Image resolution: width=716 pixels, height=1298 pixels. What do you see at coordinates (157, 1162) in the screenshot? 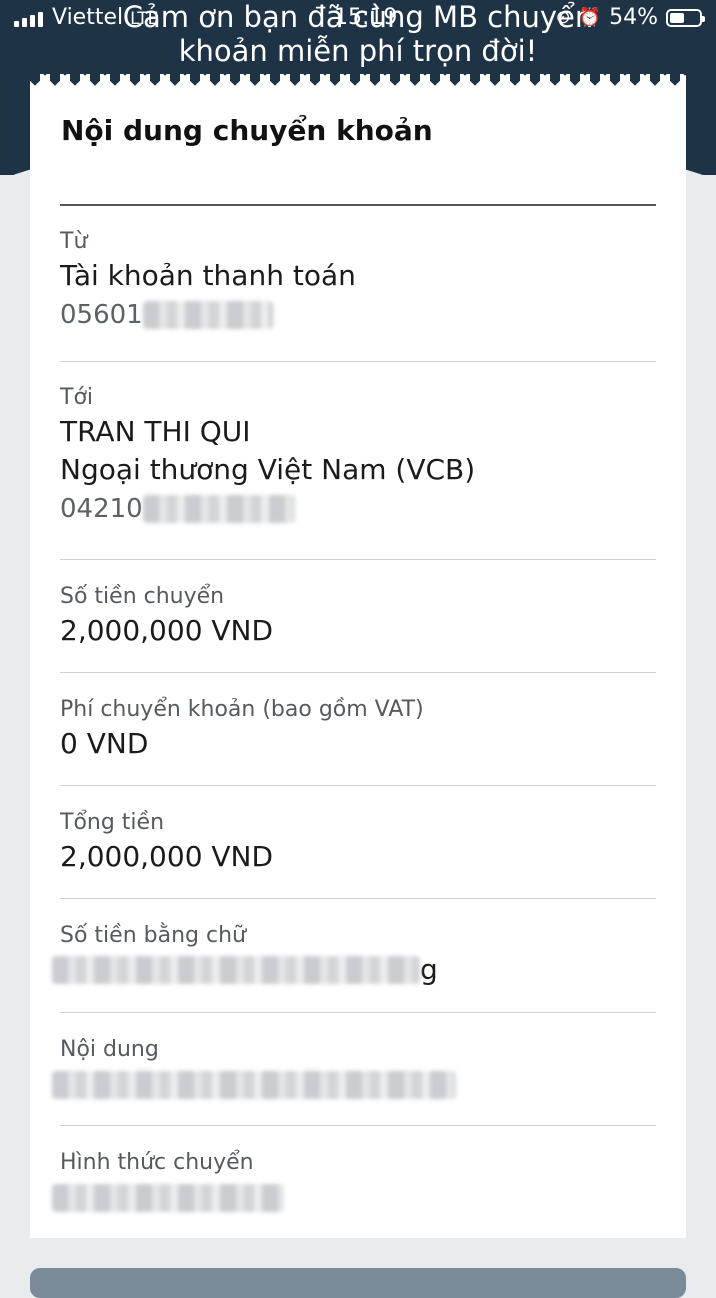
I see `method-label: Hình thức chuyển` at bounding box center [157, 1162].